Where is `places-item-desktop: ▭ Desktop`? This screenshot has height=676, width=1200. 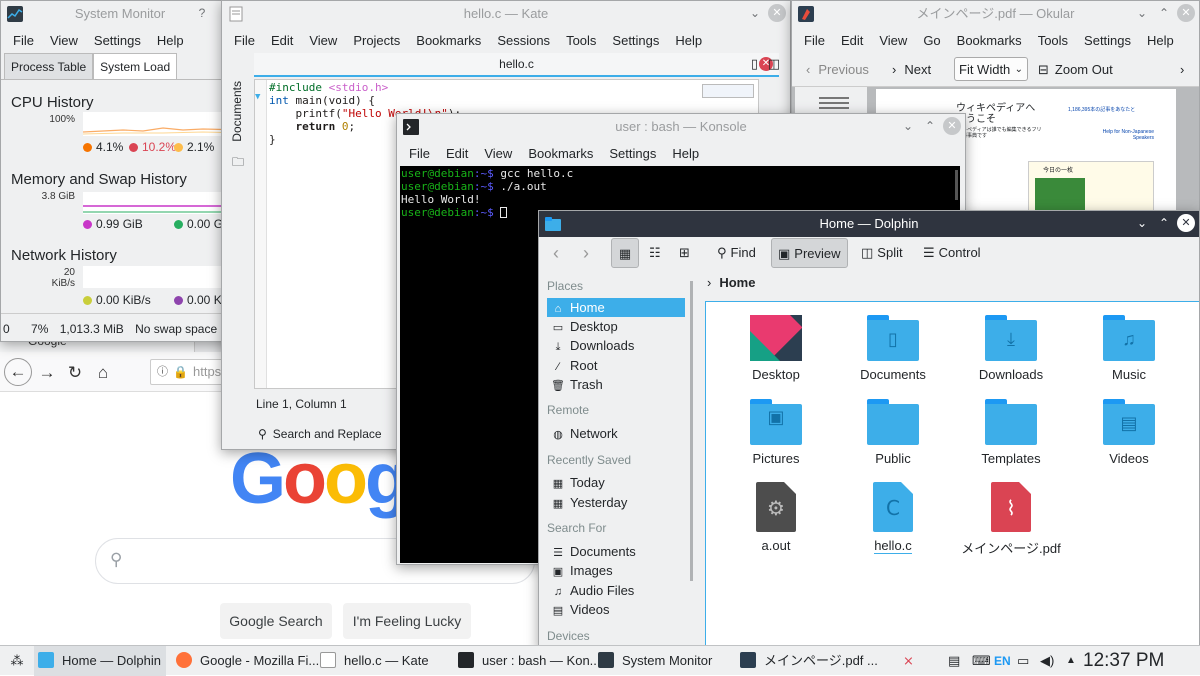
places-item-desktop: ▭ Desktop is located at coordinates (616, 326).